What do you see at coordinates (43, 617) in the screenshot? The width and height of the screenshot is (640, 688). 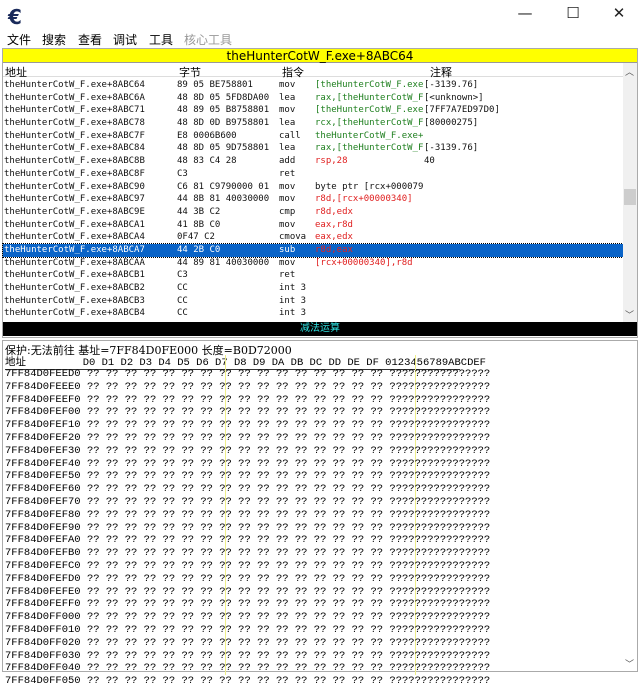 I see `hex-address: 7FF84D0FF000` at bounding box center [43, 617].